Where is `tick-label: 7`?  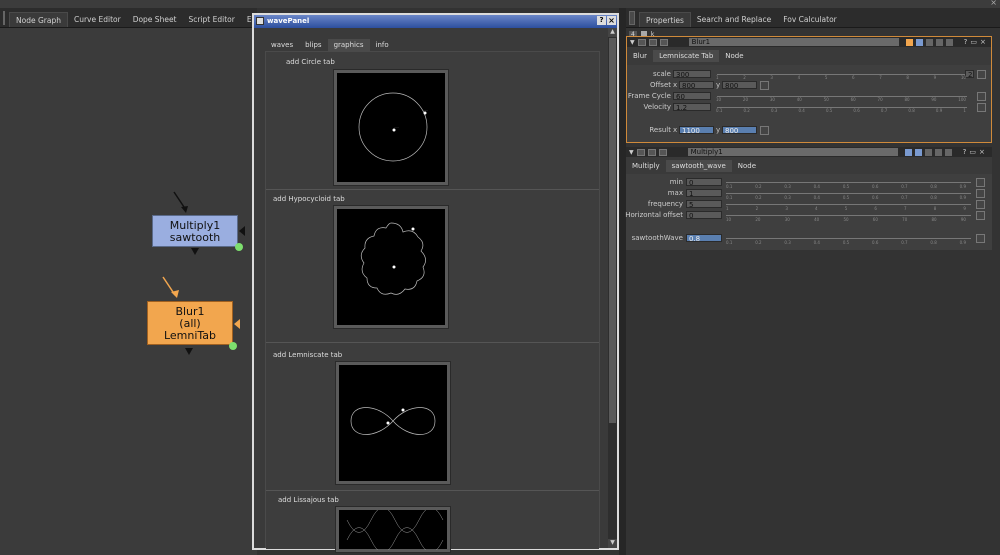 tick-label: 7 is located at coordinates (905, 208).